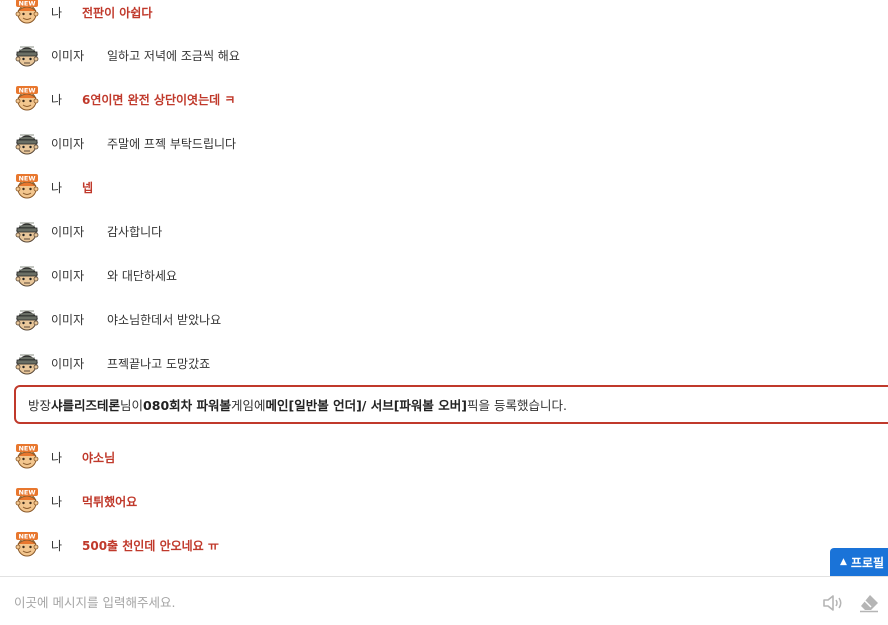 The image size is (888, 625). What do you see at coordinates (440, 143) in the screenshot?
I see `chat-message: 이미자 주말에 프젝 부탁드립니다` at bounding box center [440, 143].